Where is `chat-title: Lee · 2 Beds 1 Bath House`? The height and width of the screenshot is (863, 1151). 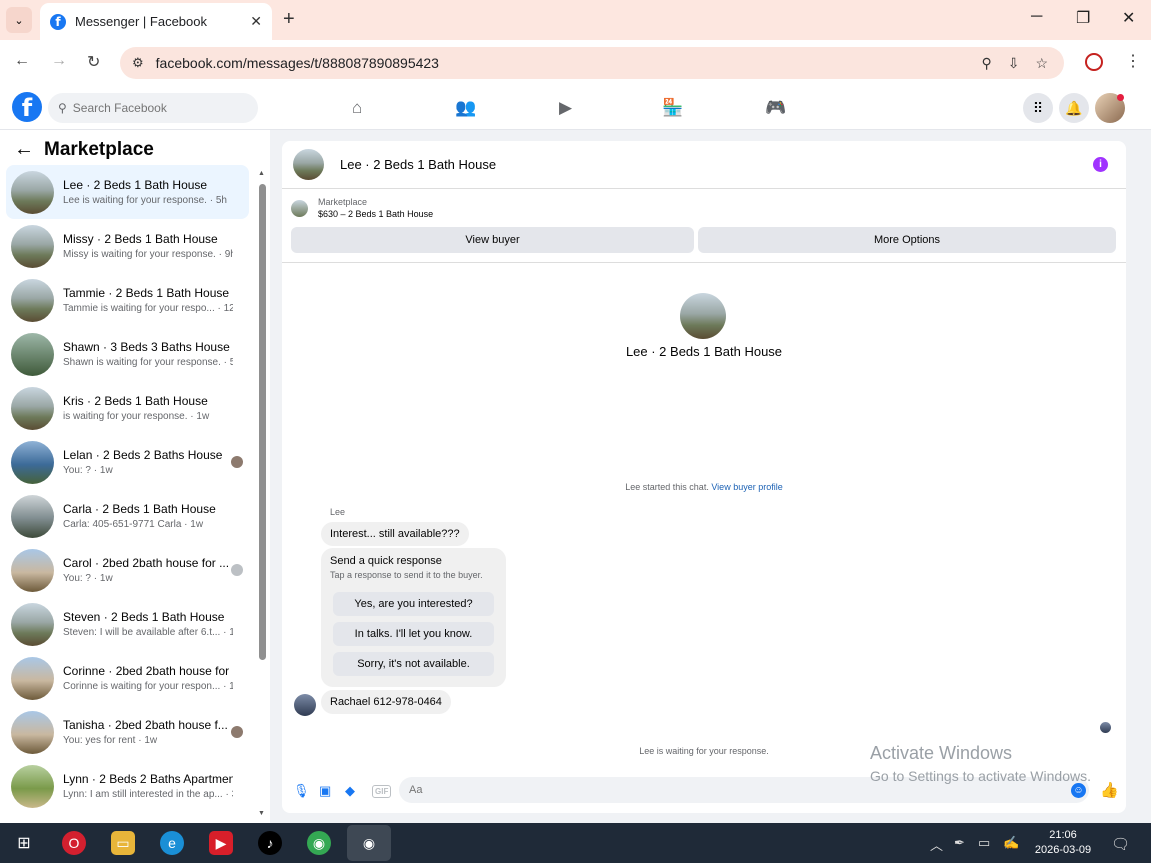
chat-title: Lee · 2 Beds 1 Bath House is located at coordinates (733, 164).